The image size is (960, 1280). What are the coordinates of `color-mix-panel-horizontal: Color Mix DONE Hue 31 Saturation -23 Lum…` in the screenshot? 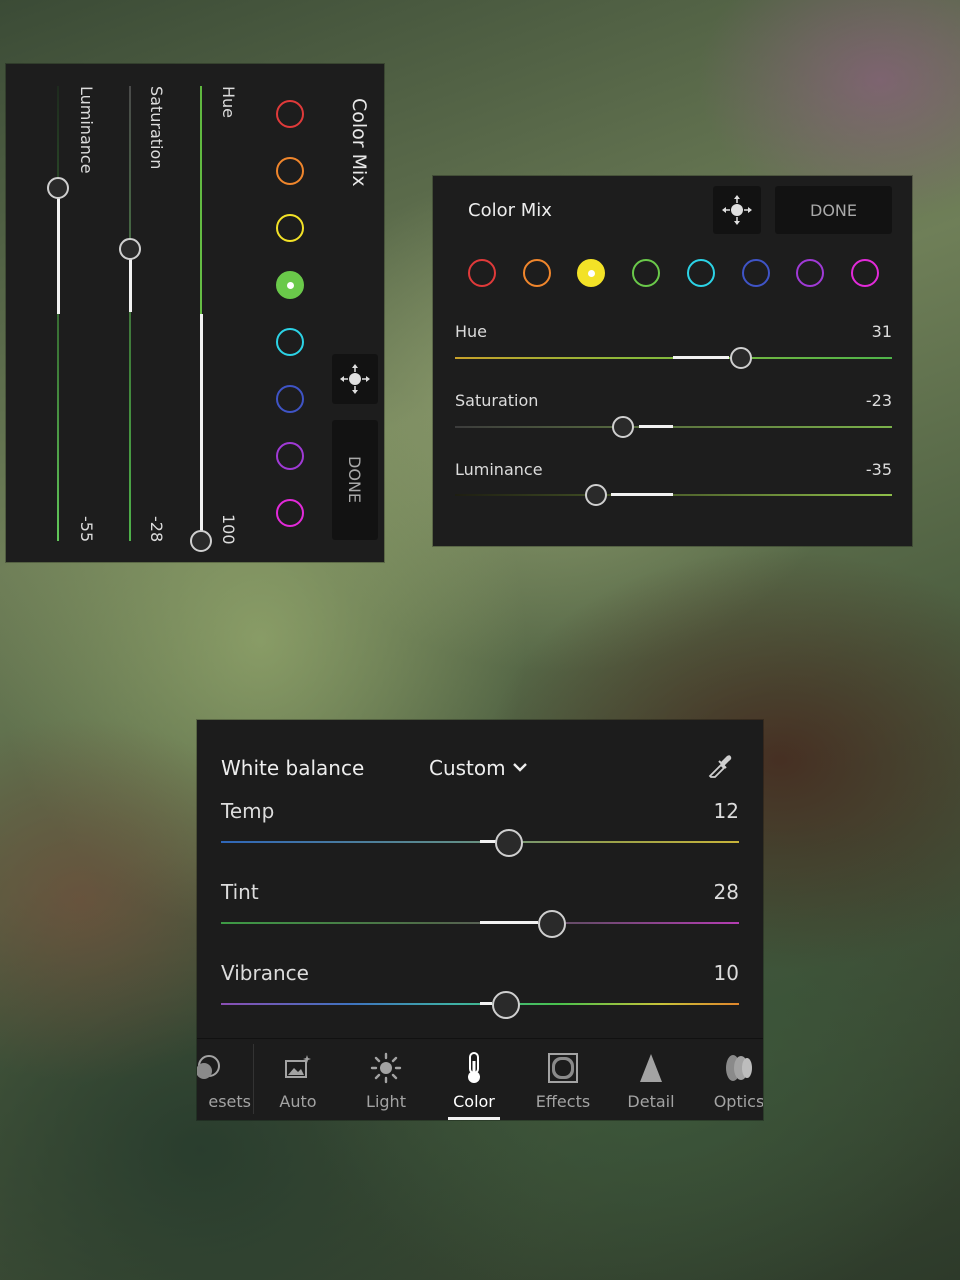 It's located at (672, 361).